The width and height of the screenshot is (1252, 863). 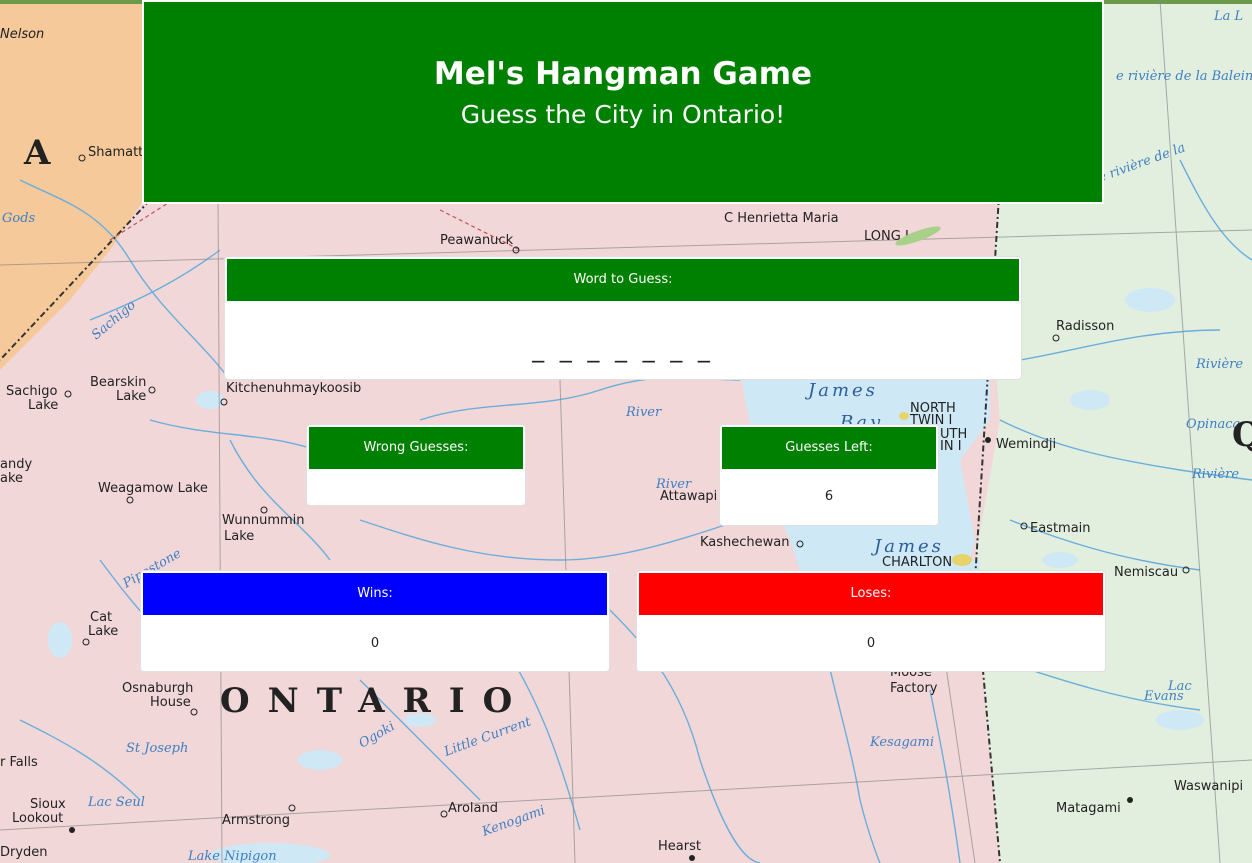 I want to click on map-label-aroland: Aroland, so click(x=473, y=808).